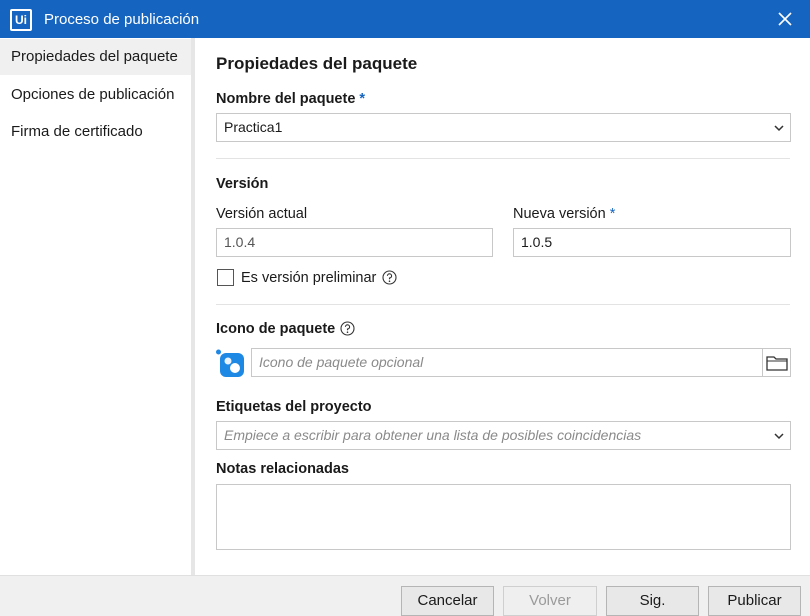  What do you see at coordinates (447, 601) in the screenshot?
I see `cancel-button: Cancelar` at bounding box center [447, 601].